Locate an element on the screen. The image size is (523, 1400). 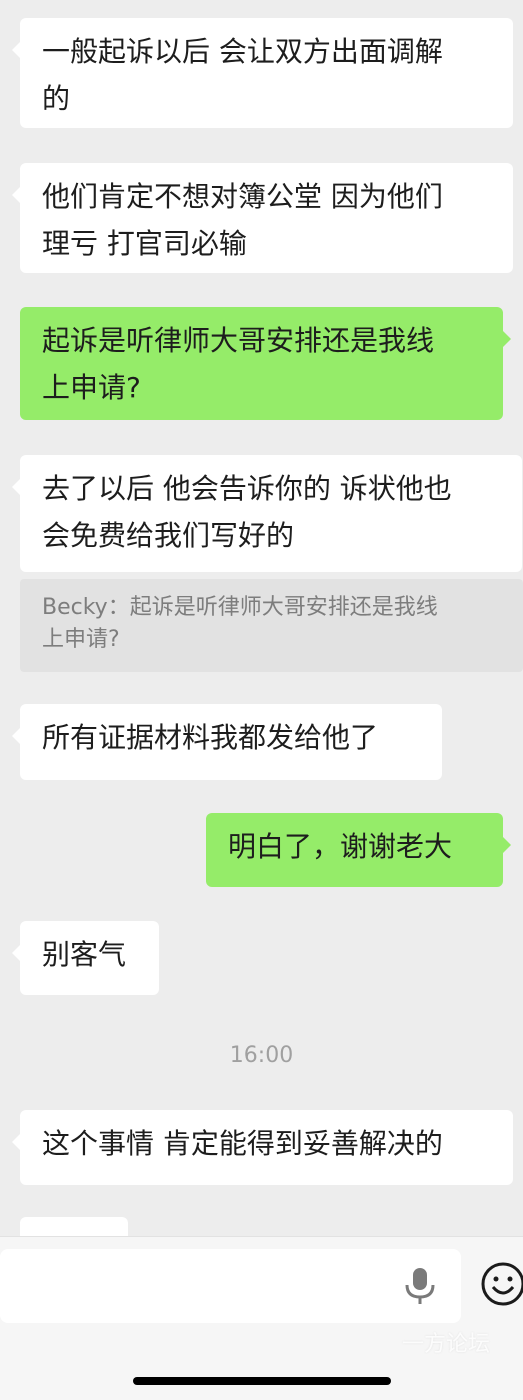
message-incoming: 这个事情 肯定能得到妥善解决的 is located at coordinates (262, 1147).